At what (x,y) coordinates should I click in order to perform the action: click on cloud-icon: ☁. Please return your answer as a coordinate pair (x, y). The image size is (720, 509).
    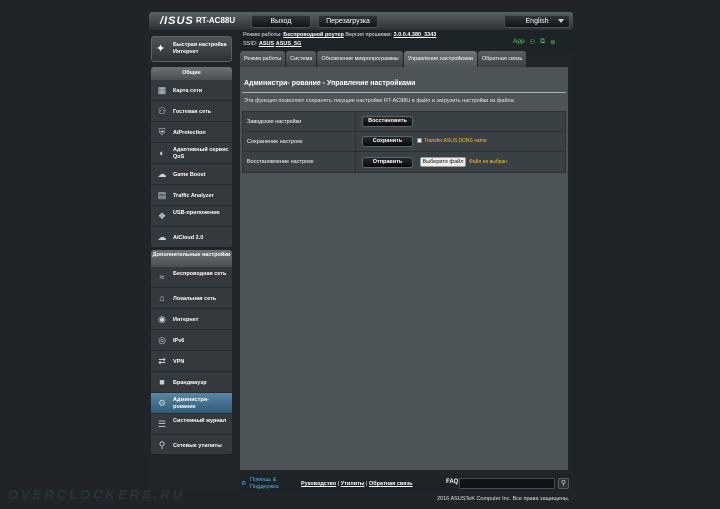
    Looking at the image, I should click on (162, 237).